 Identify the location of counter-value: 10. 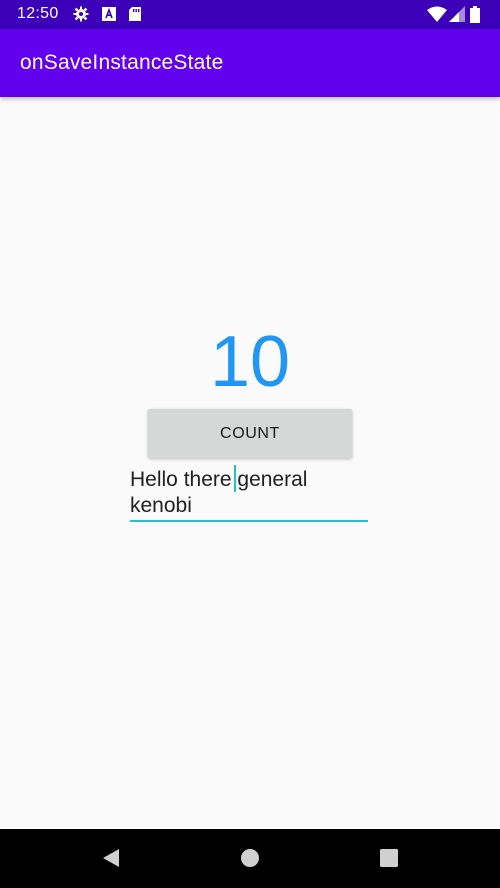
(250, 362).